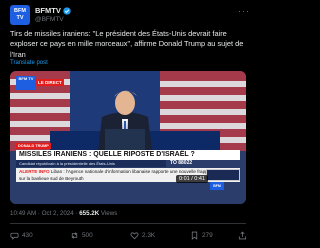  I want to click on bookmark-button: 279, so click(201, 235).